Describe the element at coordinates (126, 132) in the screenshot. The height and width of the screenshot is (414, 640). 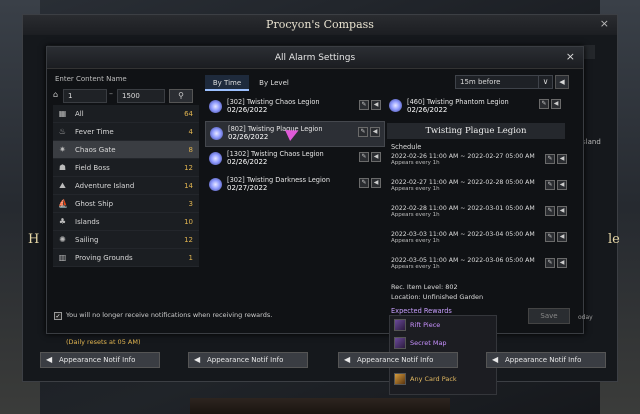
I see `category-item: ♨ Fever Time 4` at that location.